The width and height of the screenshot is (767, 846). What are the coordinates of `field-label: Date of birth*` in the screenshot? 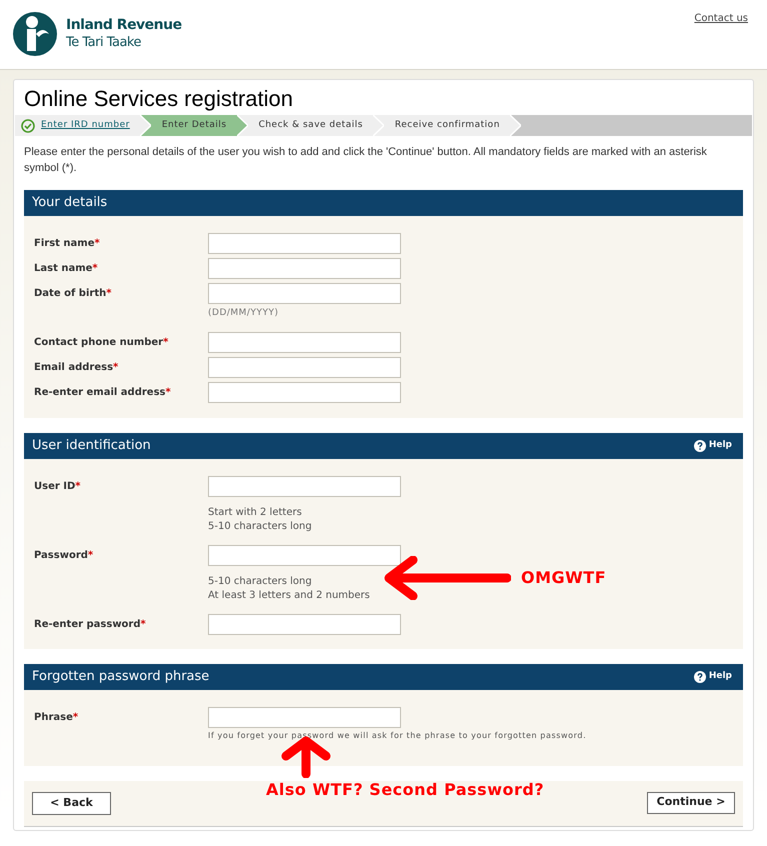 It's located at (73, 293).